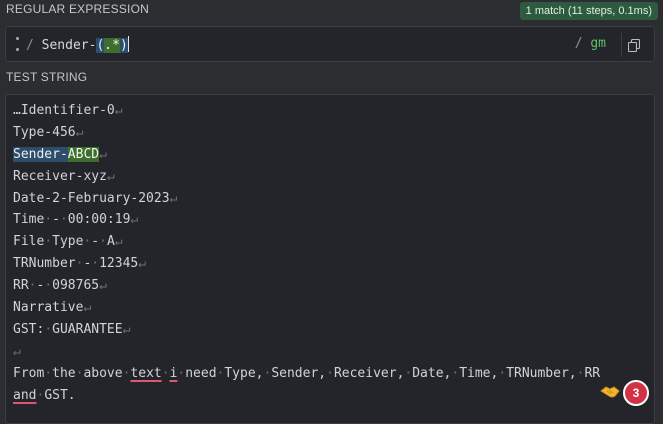  I want to click on copy-button, so click(633, 45).